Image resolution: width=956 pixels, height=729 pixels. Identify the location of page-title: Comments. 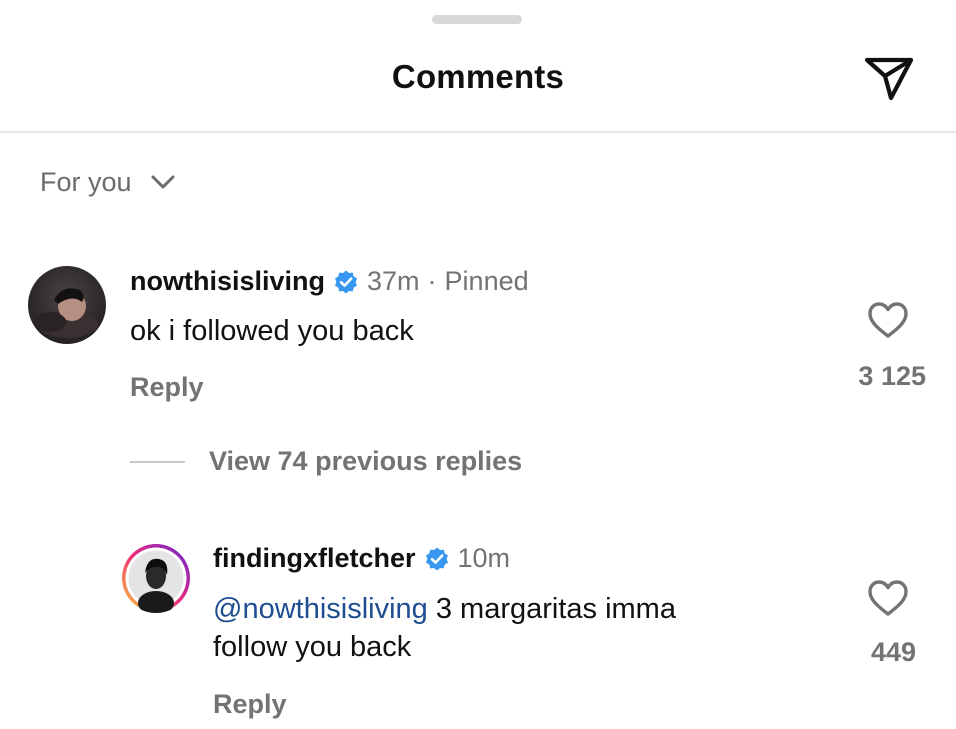
(478, 76).